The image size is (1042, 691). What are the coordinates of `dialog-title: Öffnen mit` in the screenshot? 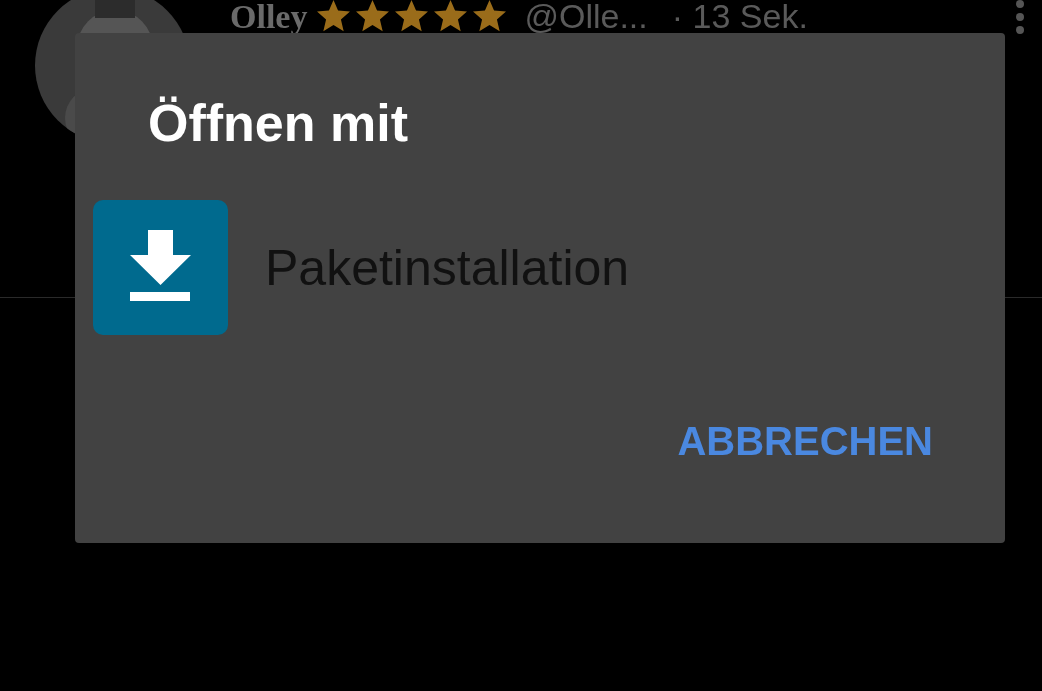 It's located at (278, 123).